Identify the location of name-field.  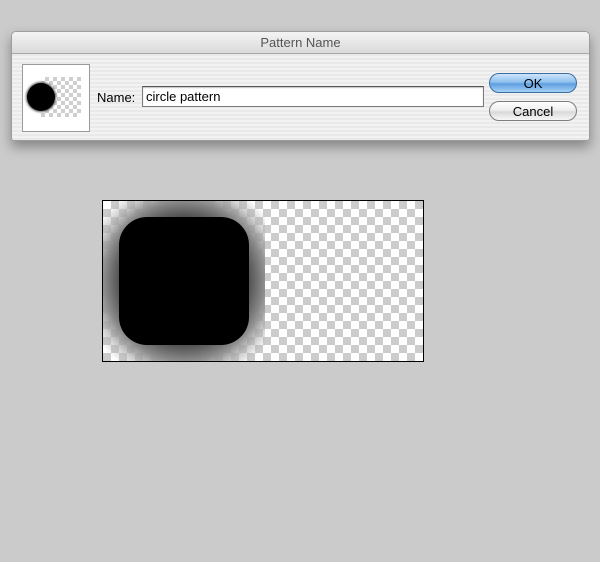
(313, 96).